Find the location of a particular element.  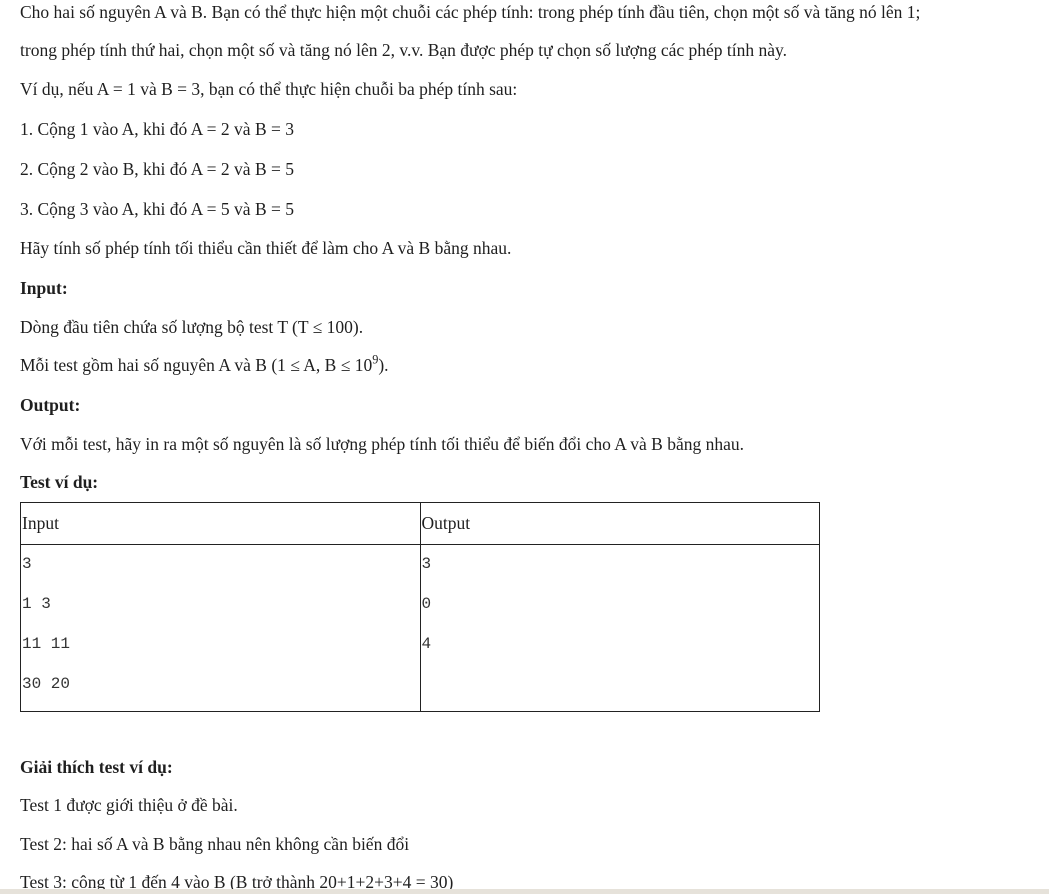

sample-output-cell: 3 0 4 is located at coordinates (619, 628).